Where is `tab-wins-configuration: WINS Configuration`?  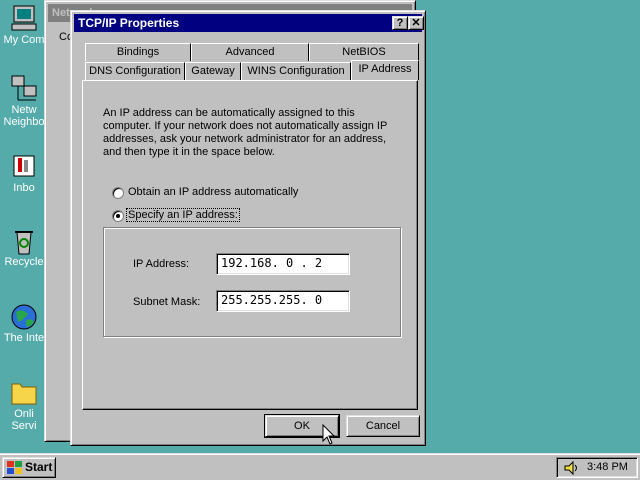 tab-wins-configuration: WINS Configuration is located at coordinates (296, 71).